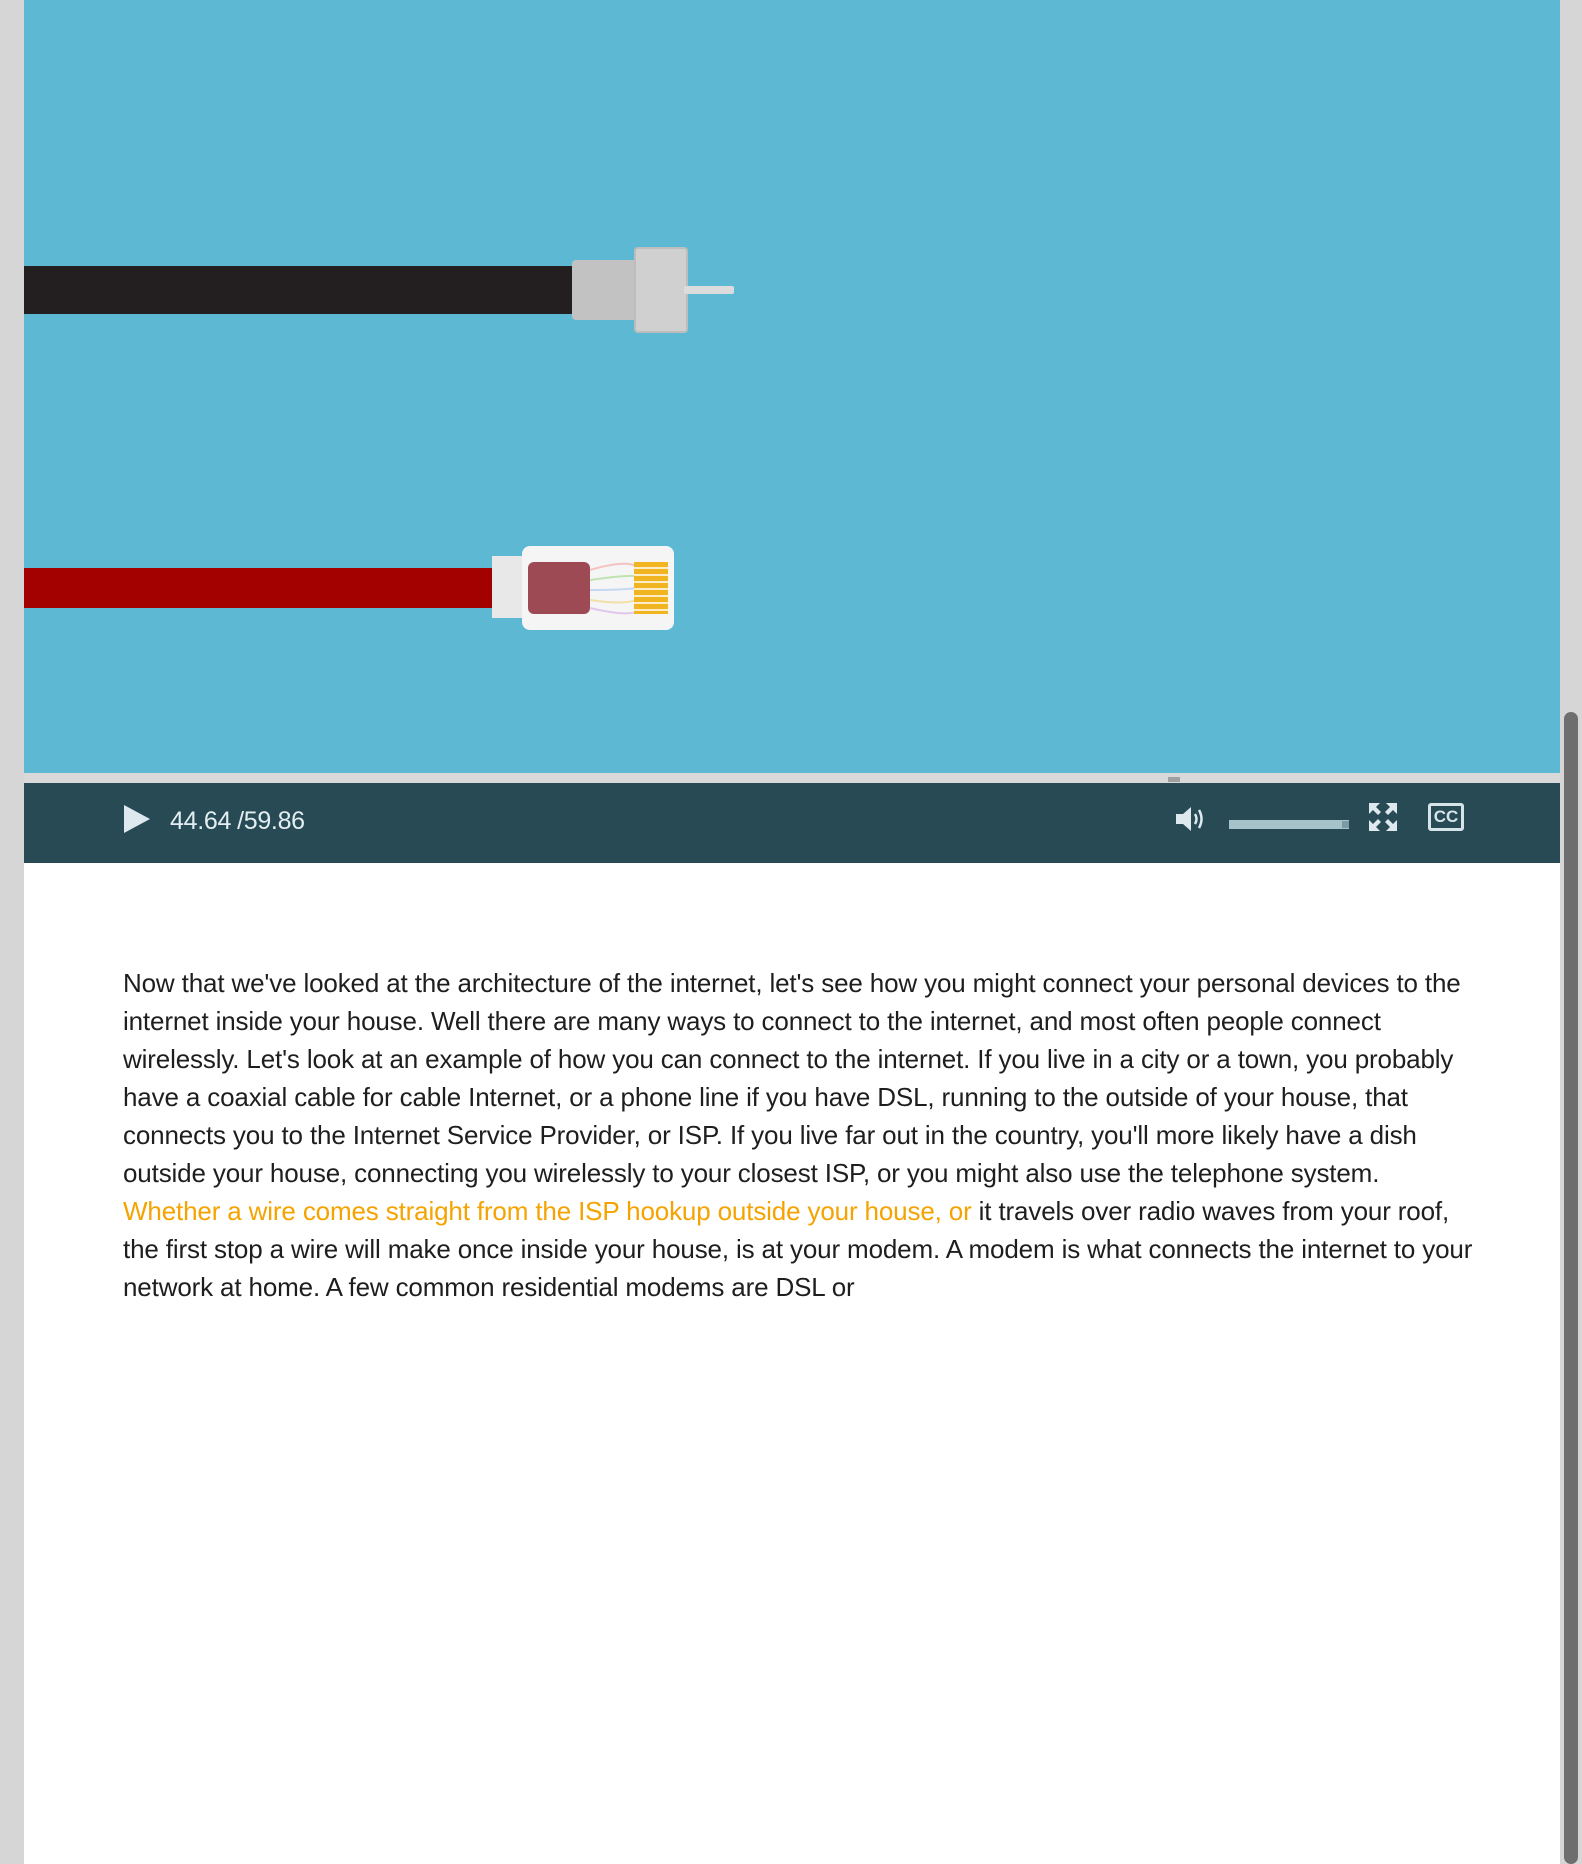 This screenshot has width=1582, height=1864. What do you see at coordinates (1446, 817) in the screenshot?
I see `closed-captions-button: CC` at bounding box center [1446, 817].